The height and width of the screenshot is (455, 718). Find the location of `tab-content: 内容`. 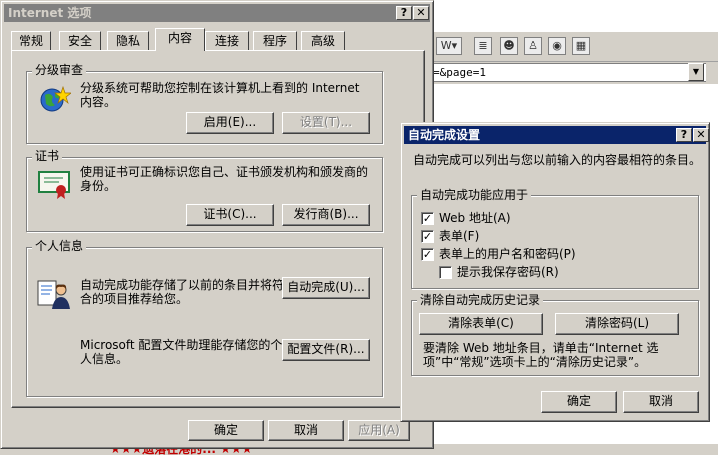

tab-content: 内容 is located at coordinates (180, 39).